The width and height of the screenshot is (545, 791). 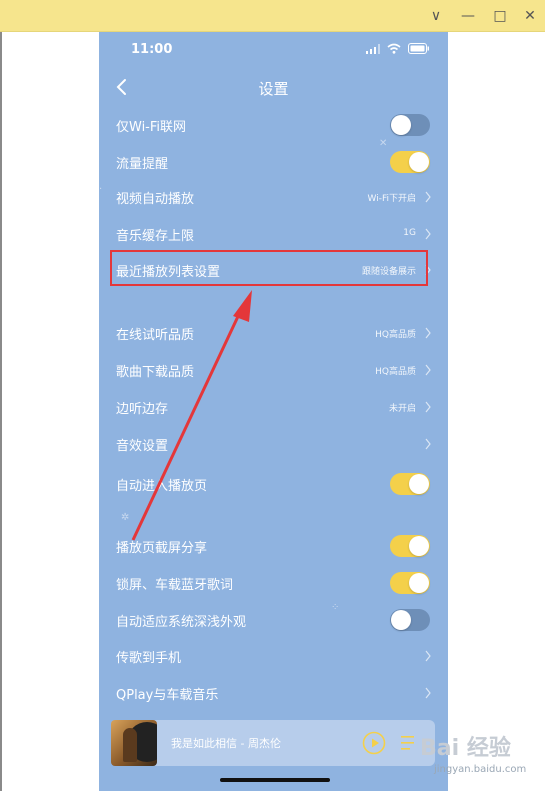 I want to click on maximize-button: □, so click(x=500, y=15).